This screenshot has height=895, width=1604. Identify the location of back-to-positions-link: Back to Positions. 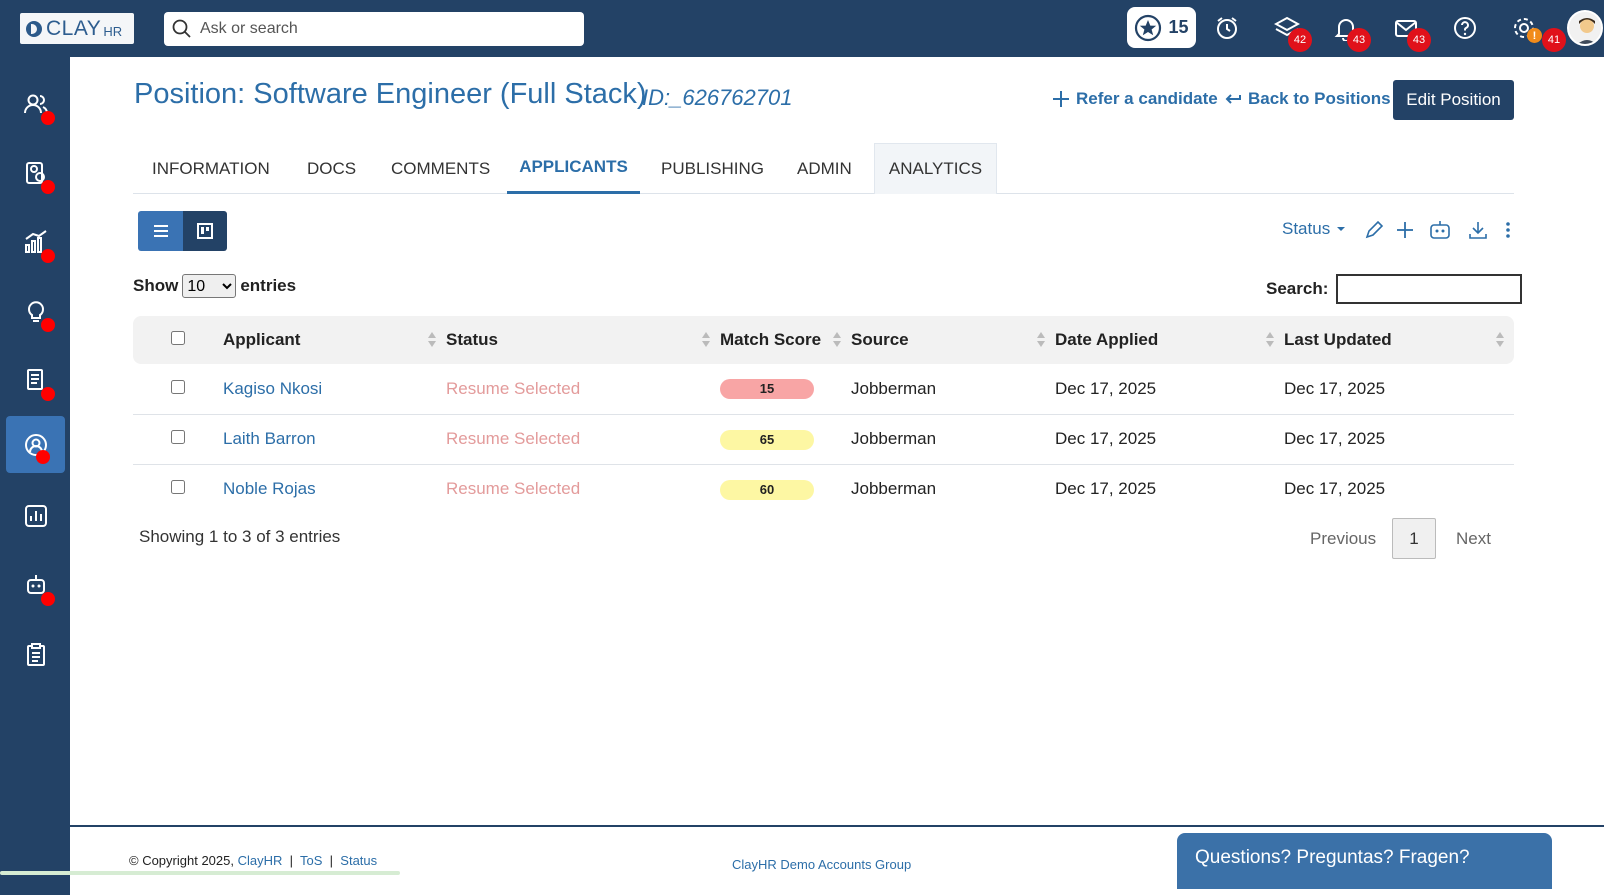
(1307, 99).